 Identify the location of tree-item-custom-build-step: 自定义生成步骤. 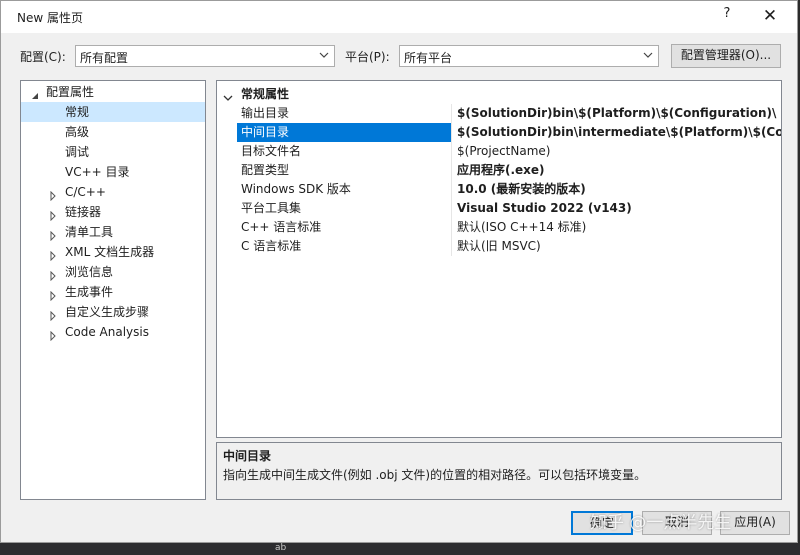
(113, 312).